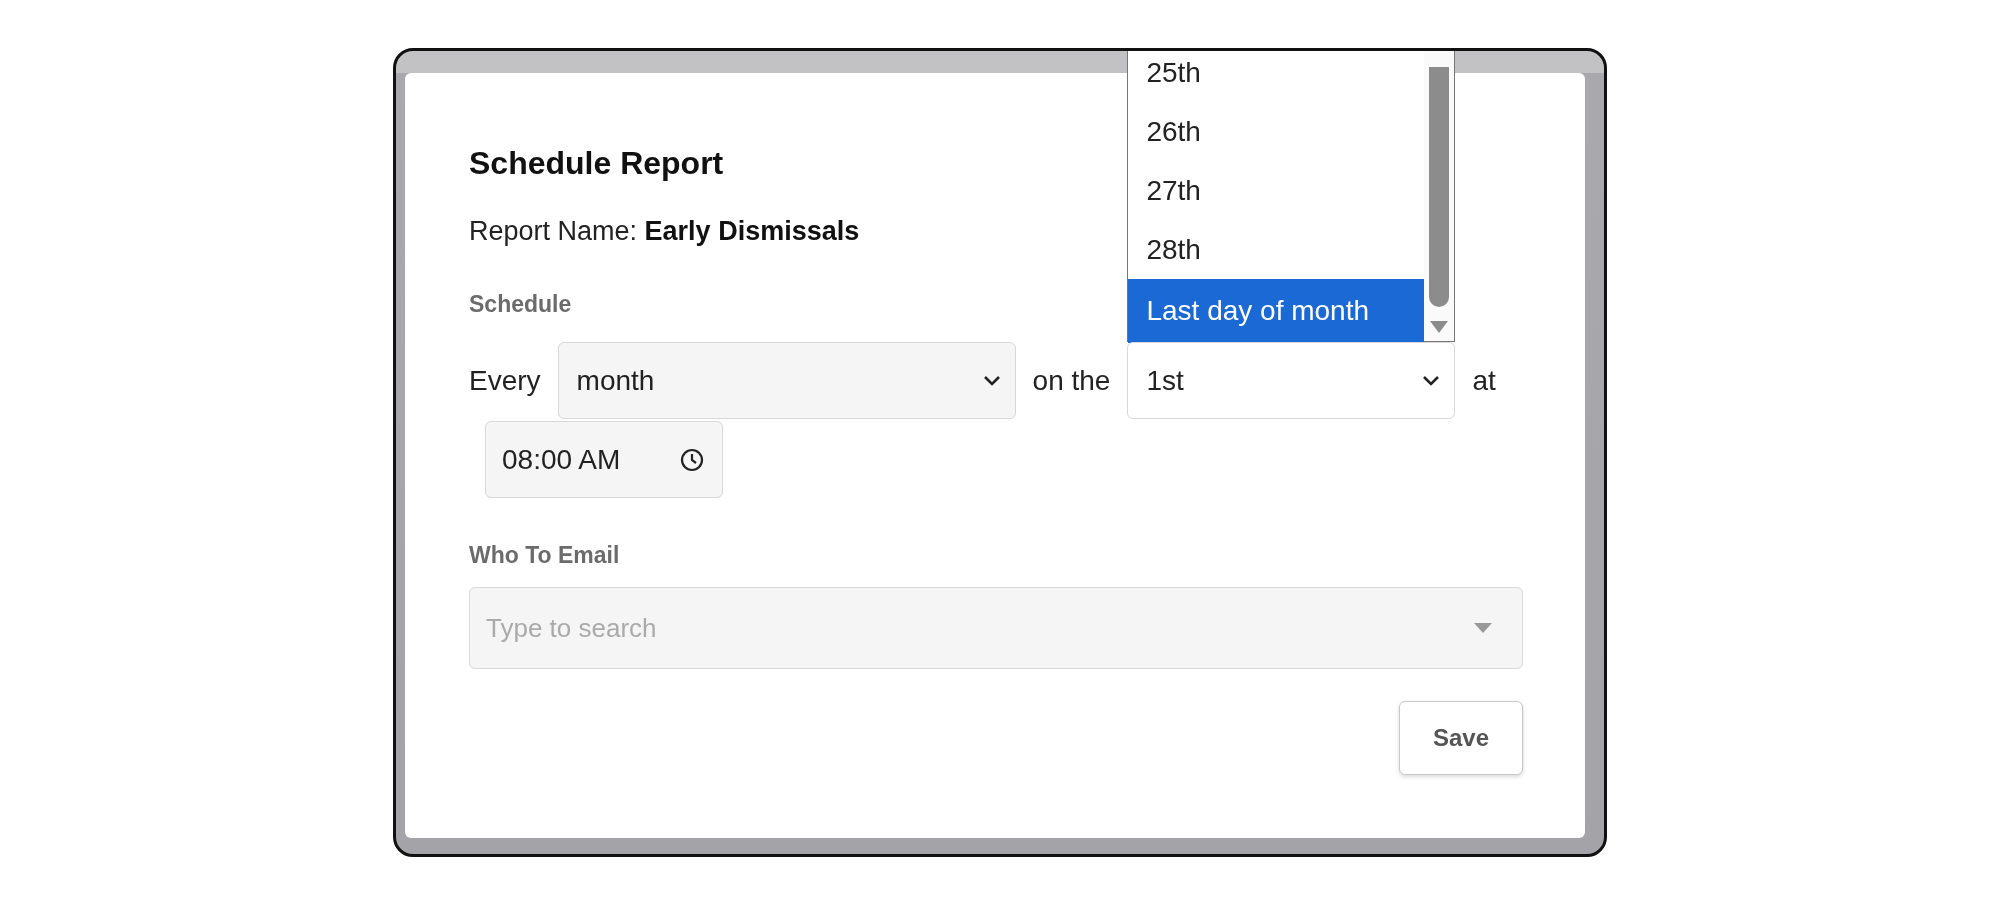  What do you see at coordinates (1071, 380) in the screenshot?
I see `on-the-label: on the` at bounding box center [1071, 380].